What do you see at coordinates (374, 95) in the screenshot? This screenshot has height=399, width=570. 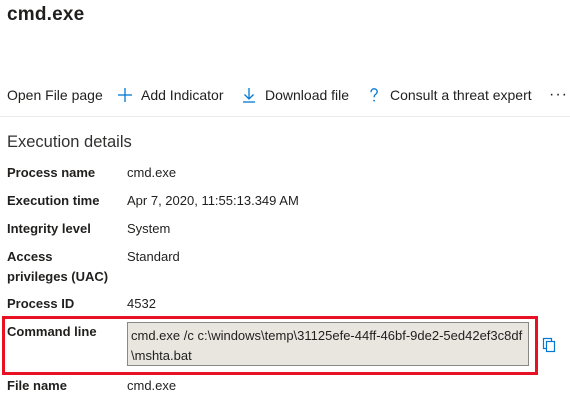 I see `question-mark-icon` at bounding box center [374, 95].